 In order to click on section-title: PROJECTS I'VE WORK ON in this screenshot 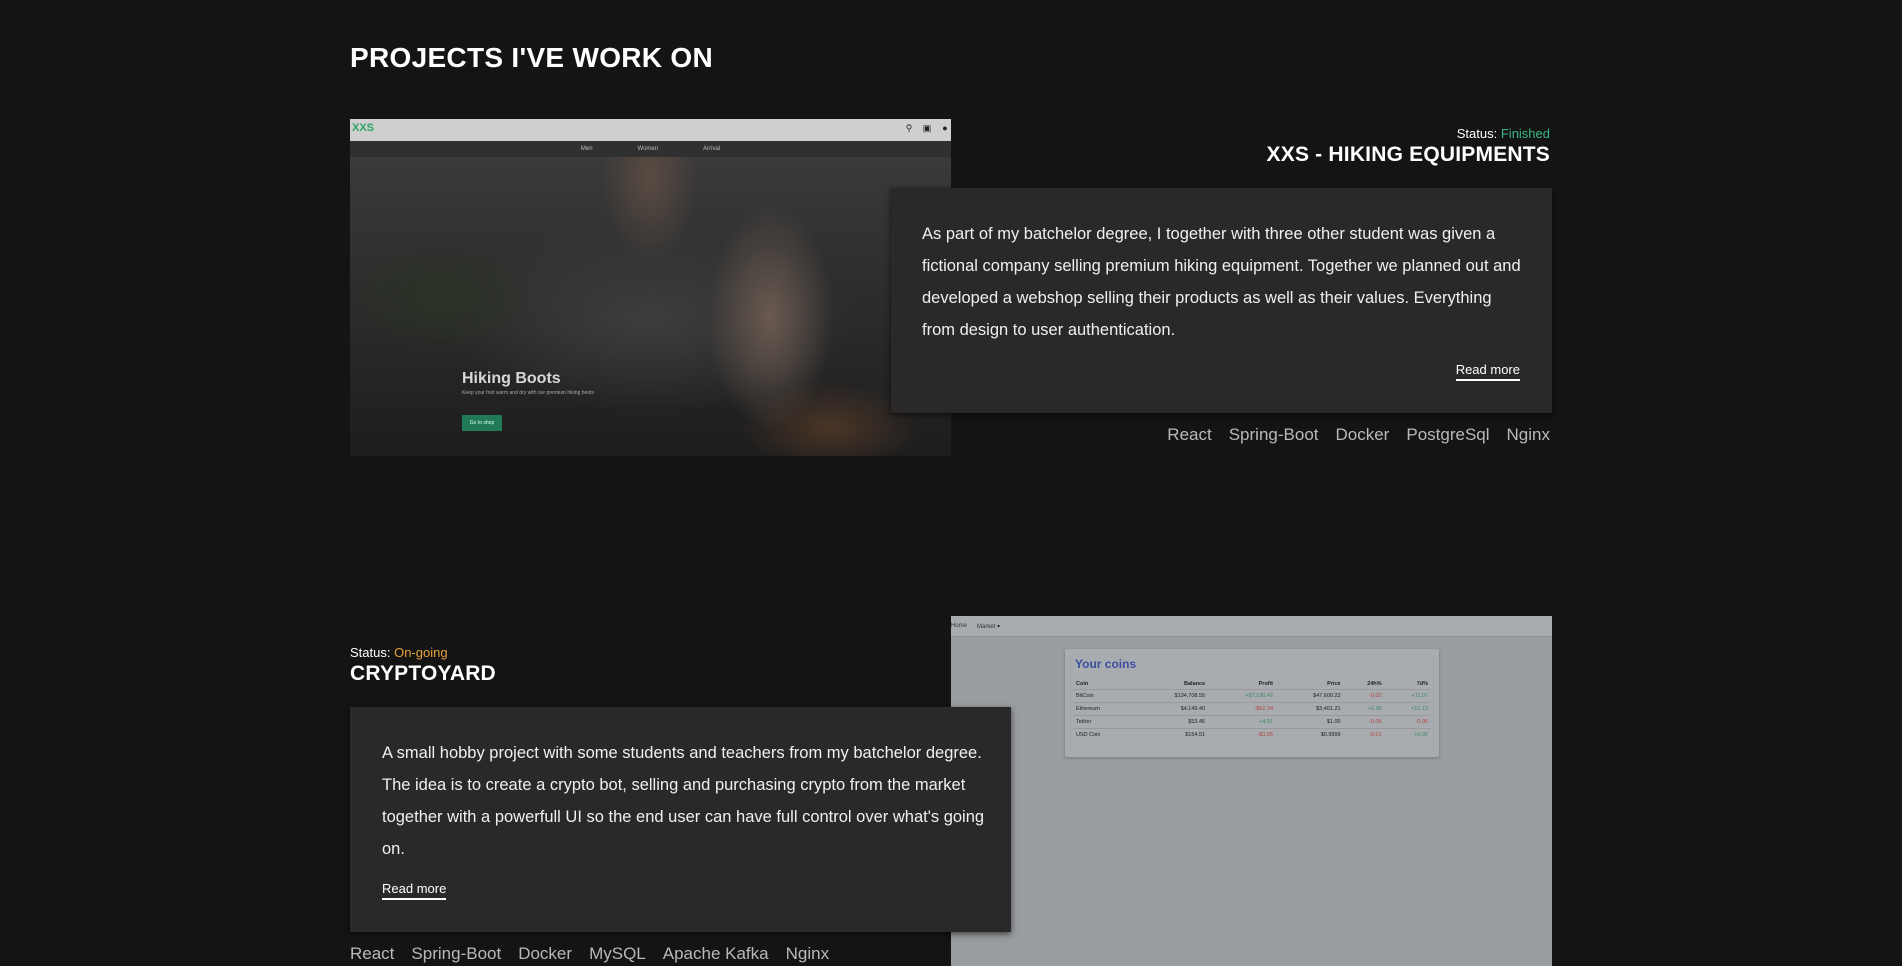, I will do `click(531, 57)`.